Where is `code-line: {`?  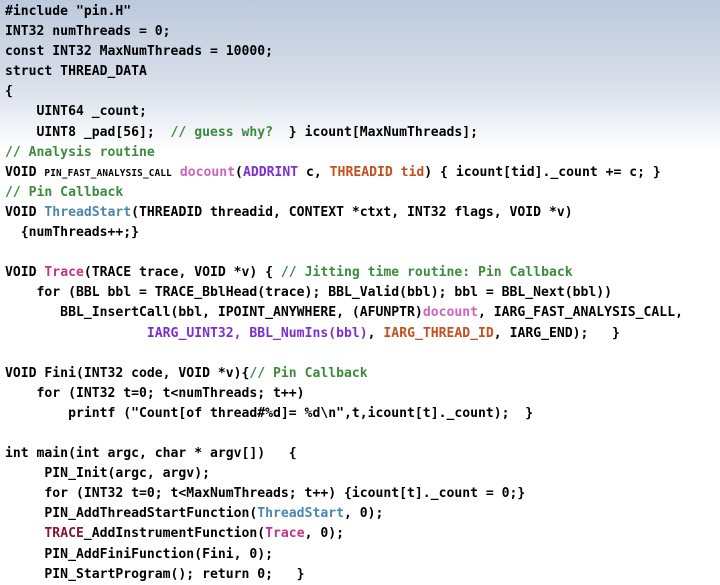 code-line: { is located at coordinates (362, 92).